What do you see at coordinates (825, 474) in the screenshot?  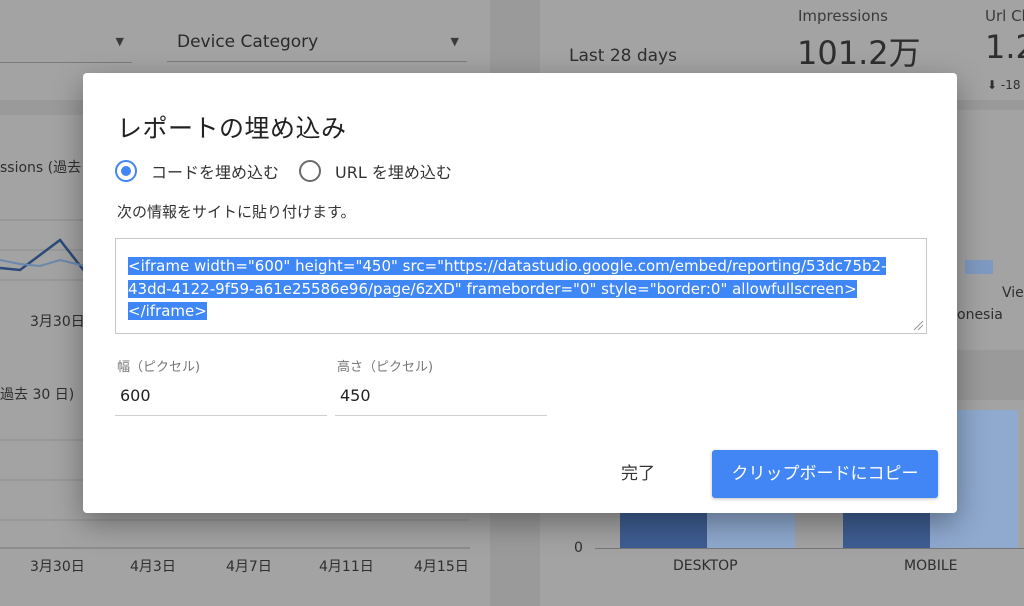 I see `copy-to-clipboard-button: クリップボードにコピー` at bounding box center [825, 474].